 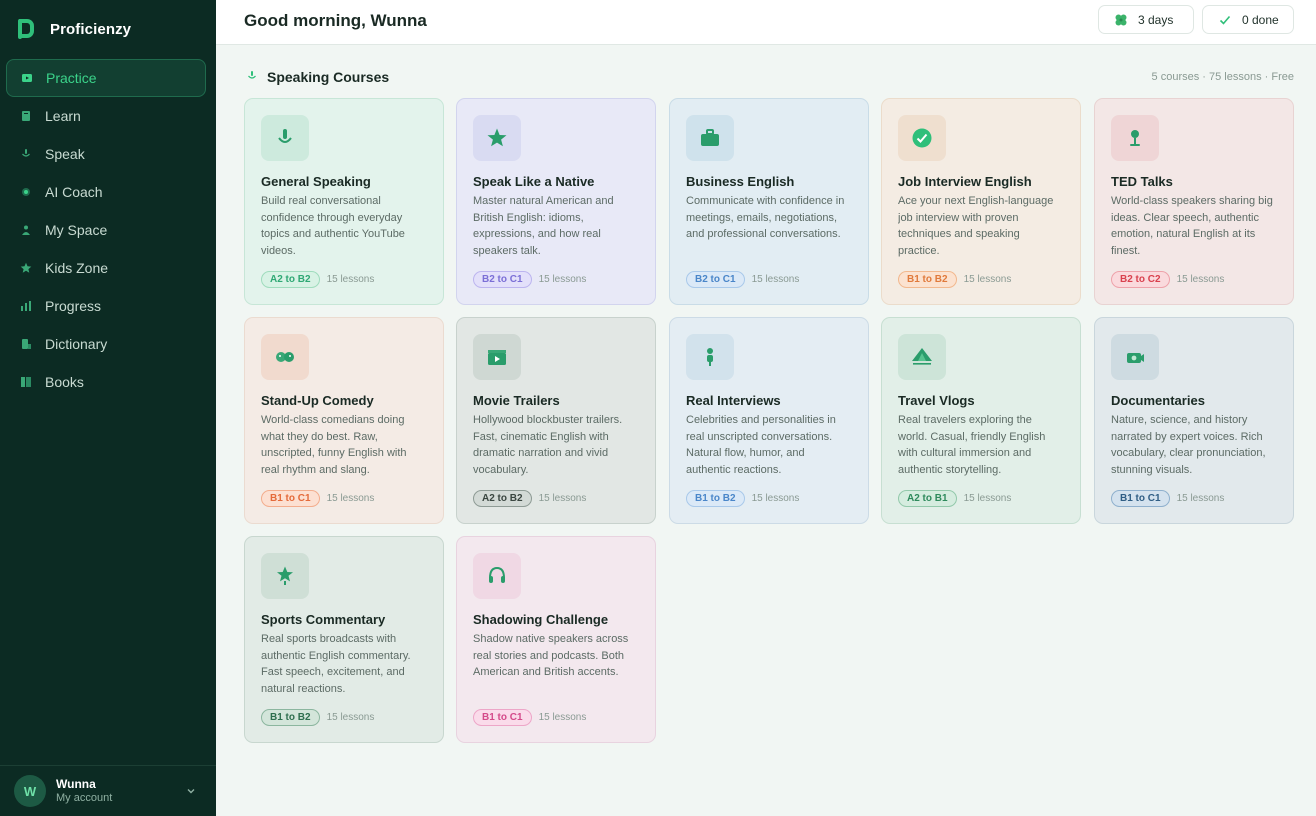 What do you see at coordinates (74, 192) in the screenshot?
I see `sidebar-item-label: AI Coach` at bounding box center [74, 192].